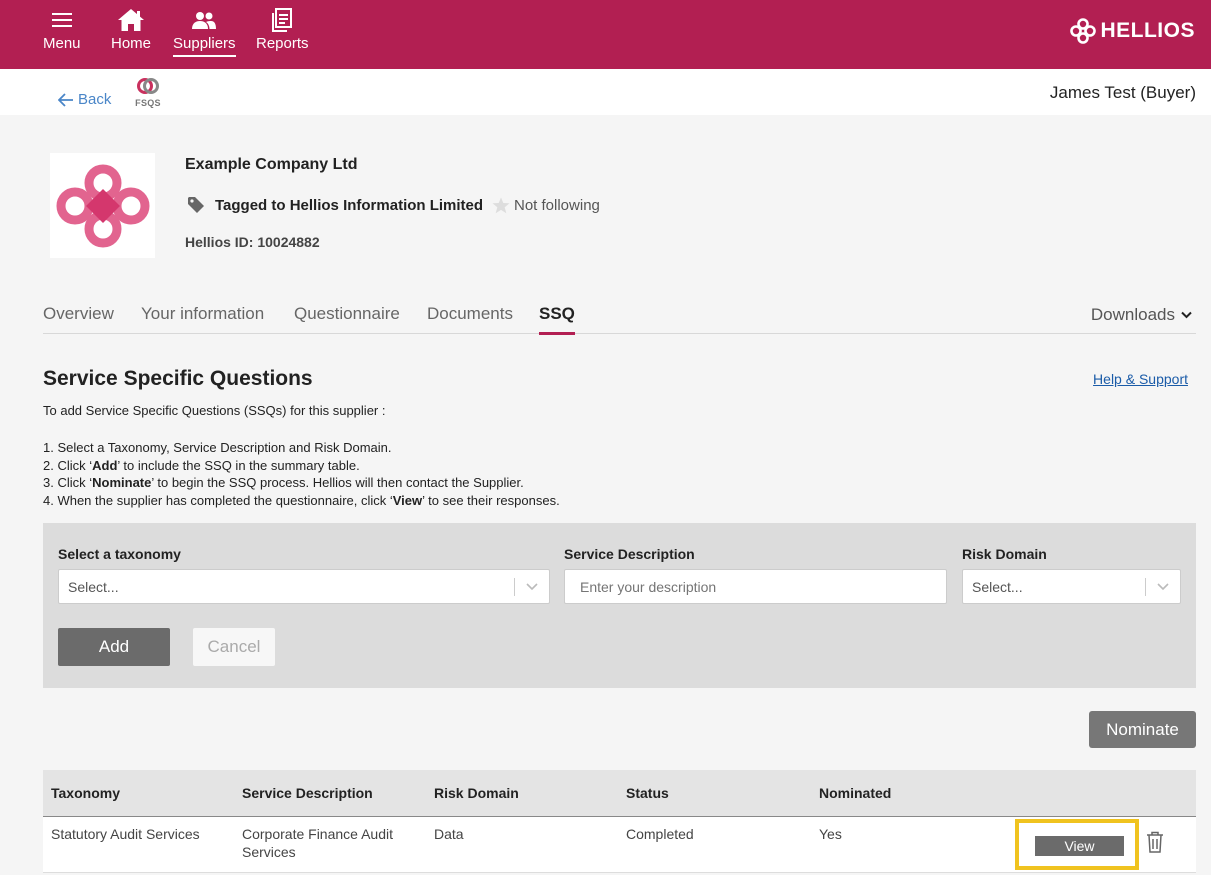  Describe the element at coordinates (307, 793) in the screenshot. I see `column-header-service-description: Service Description` at that location.